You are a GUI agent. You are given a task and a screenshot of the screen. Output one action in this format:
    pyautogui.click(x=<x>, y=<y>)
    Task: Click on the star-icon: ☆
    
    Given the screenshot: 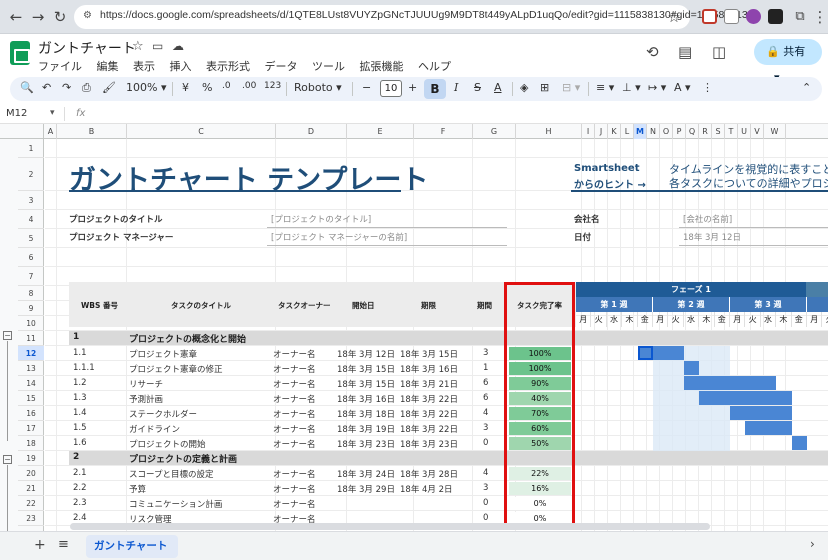 What is the action you would take?
    pyautogui.click(x=138, y=46)
    